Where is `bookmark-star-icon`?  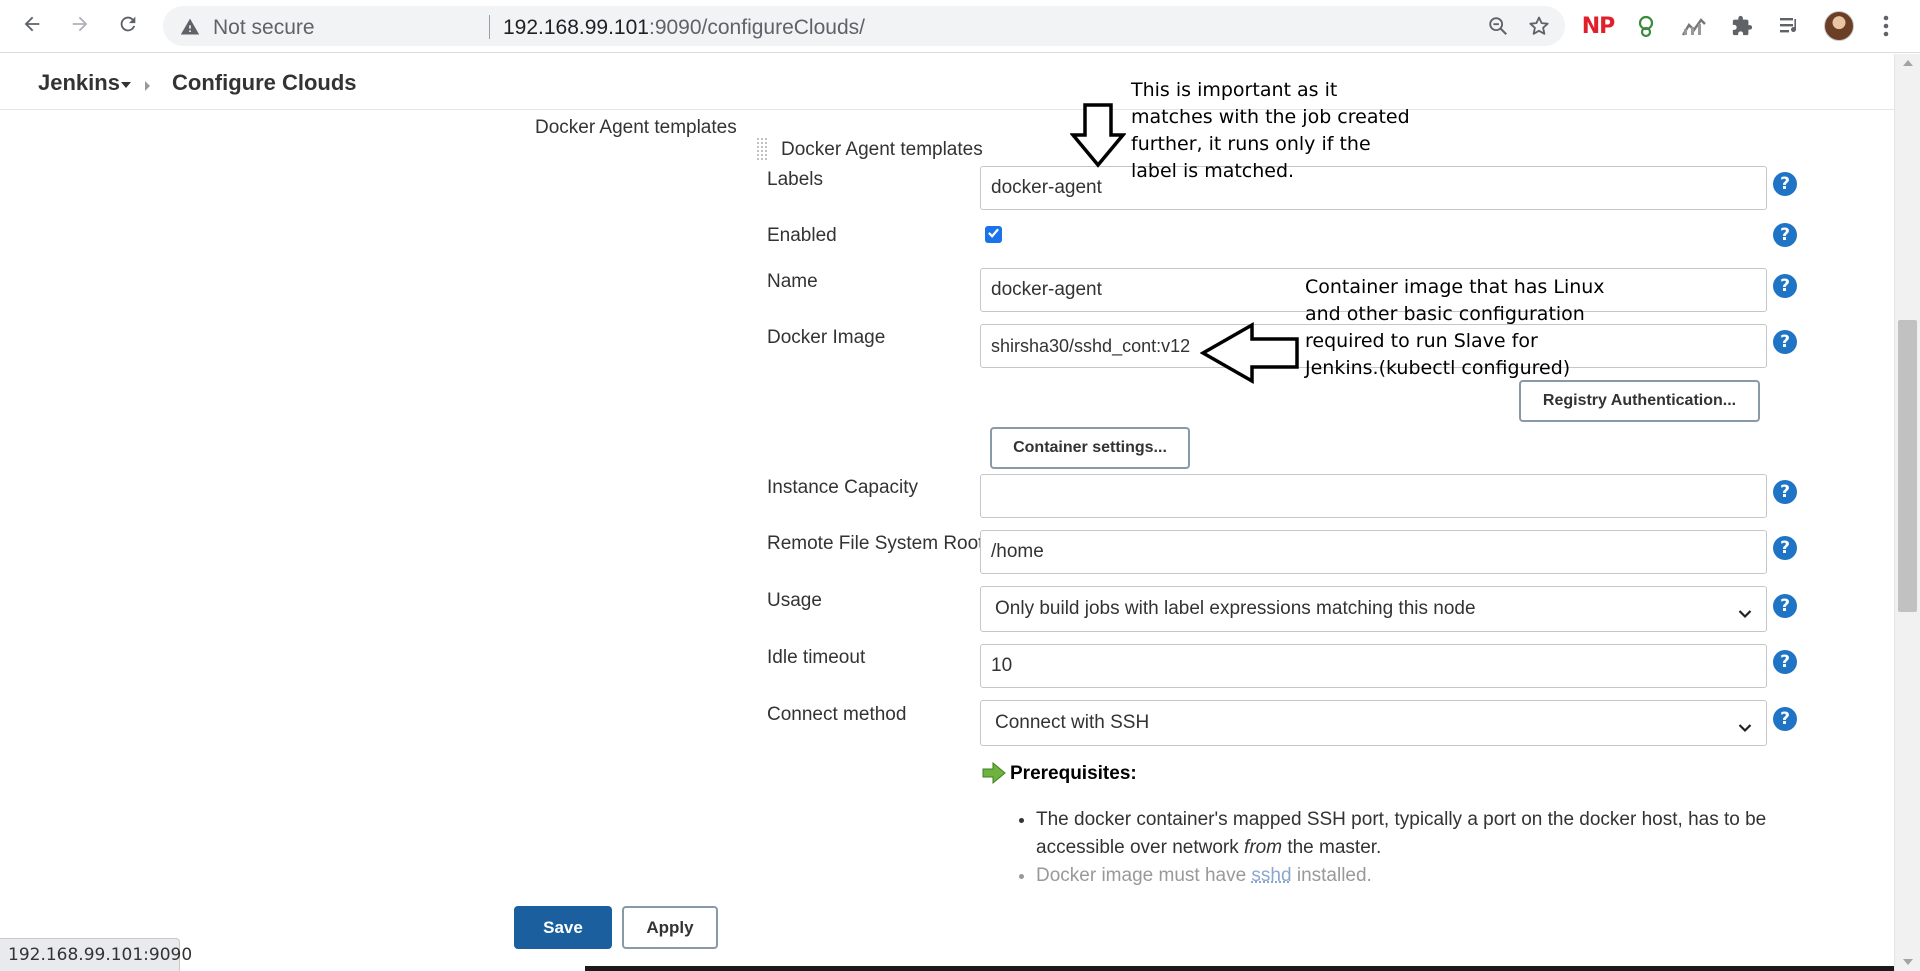 bookmark-star-icon is located at coordinates (1539, 28).